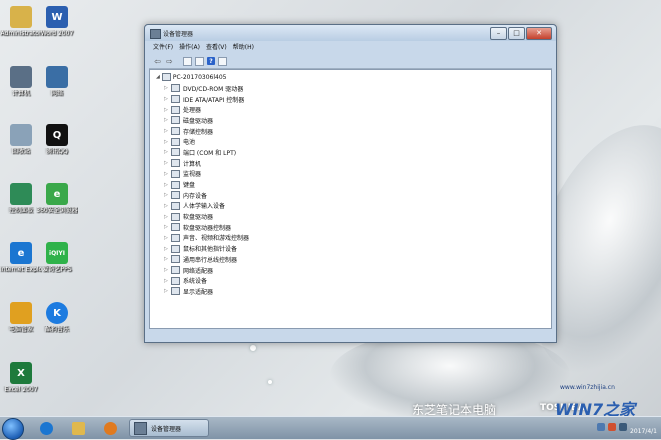  I want to click on window-title: 设备管理器, so click(178, 34).